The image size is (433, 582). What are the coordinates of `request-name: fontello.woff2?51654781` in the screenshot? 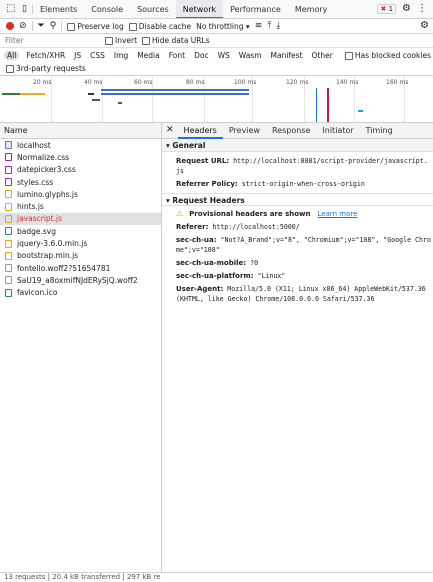 It's located at (64, 268).